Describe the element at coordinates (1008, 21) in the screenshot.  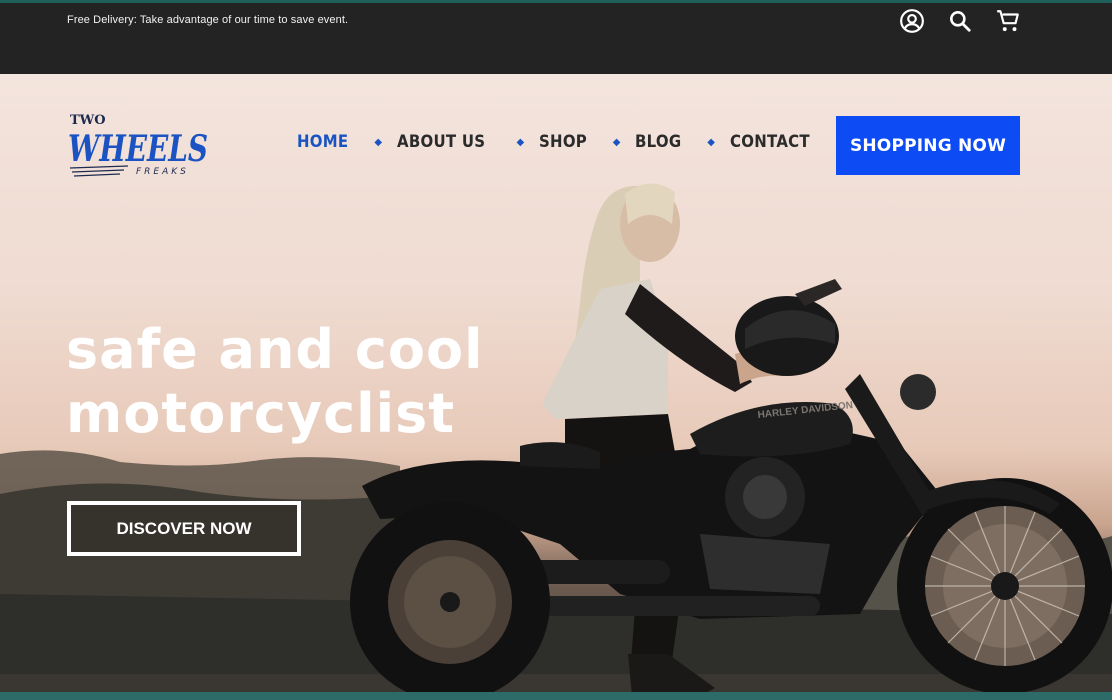
I see `cart-icon` at that location.